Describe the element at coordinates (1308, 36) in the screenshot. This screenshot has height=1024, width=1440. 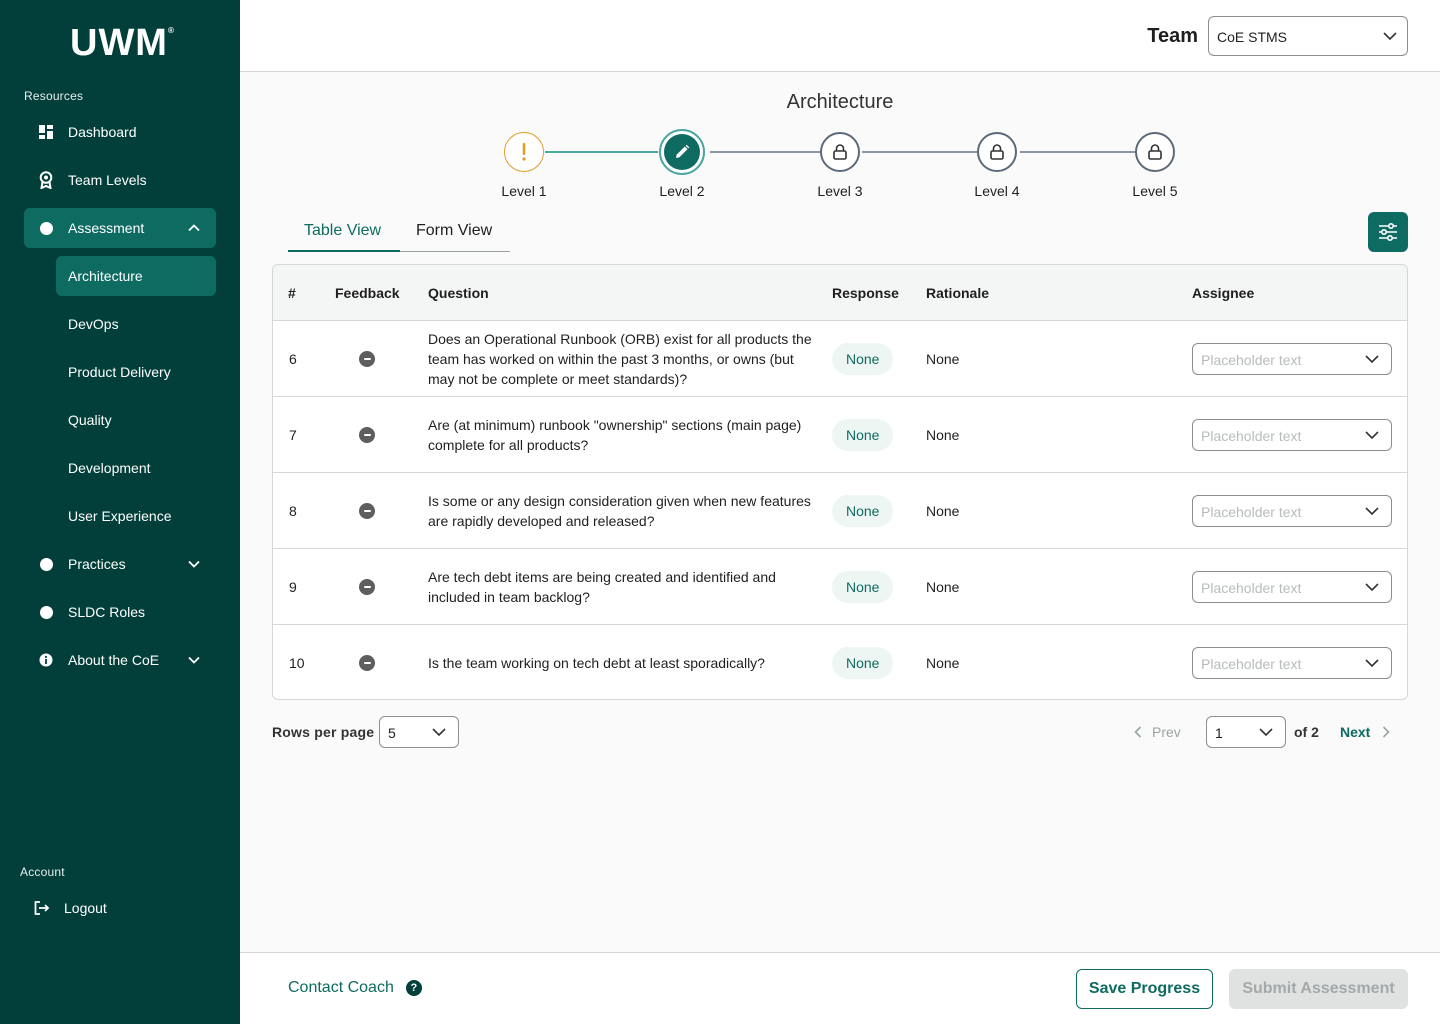
I see `team-select: CoE STMS` at that location.